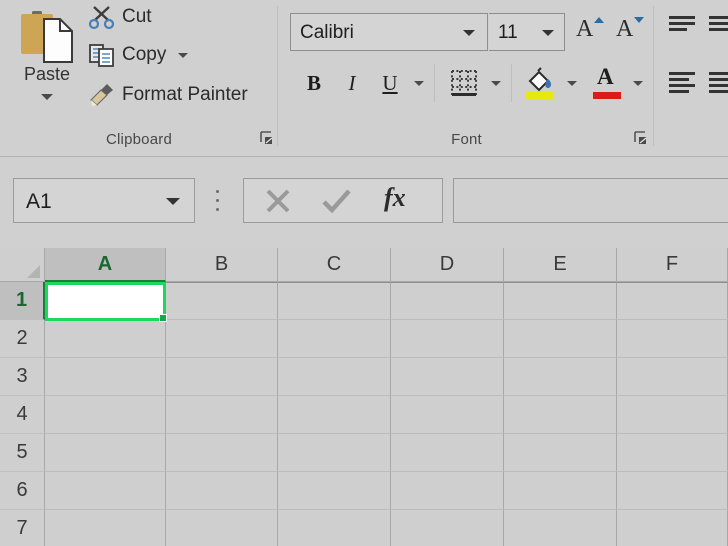  I want to click on cell-F3, so click(672, 377).